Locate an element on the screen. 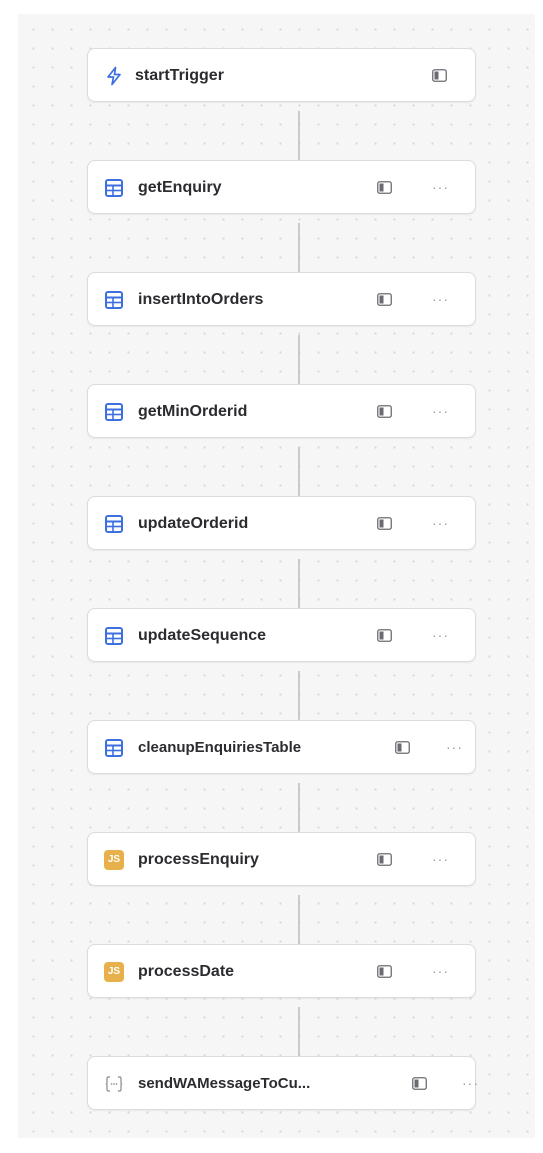 This screenshot has height=1153, width=543. node-label: getMinOrderid is located at coordinates (193, 411).